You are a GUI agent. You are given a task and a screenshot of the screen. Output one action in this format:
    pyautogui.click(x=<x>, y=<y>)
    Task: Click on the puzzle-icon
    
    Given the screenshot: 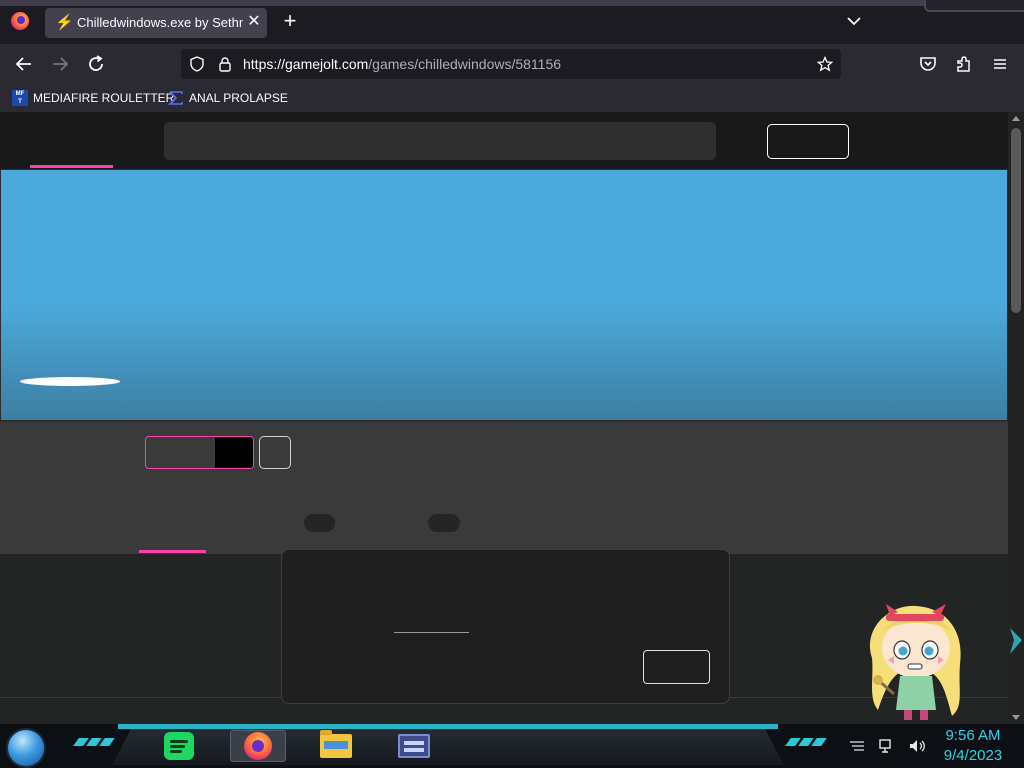 What is the action you would take?
    pyautogui.click(x=963, y=64)
    